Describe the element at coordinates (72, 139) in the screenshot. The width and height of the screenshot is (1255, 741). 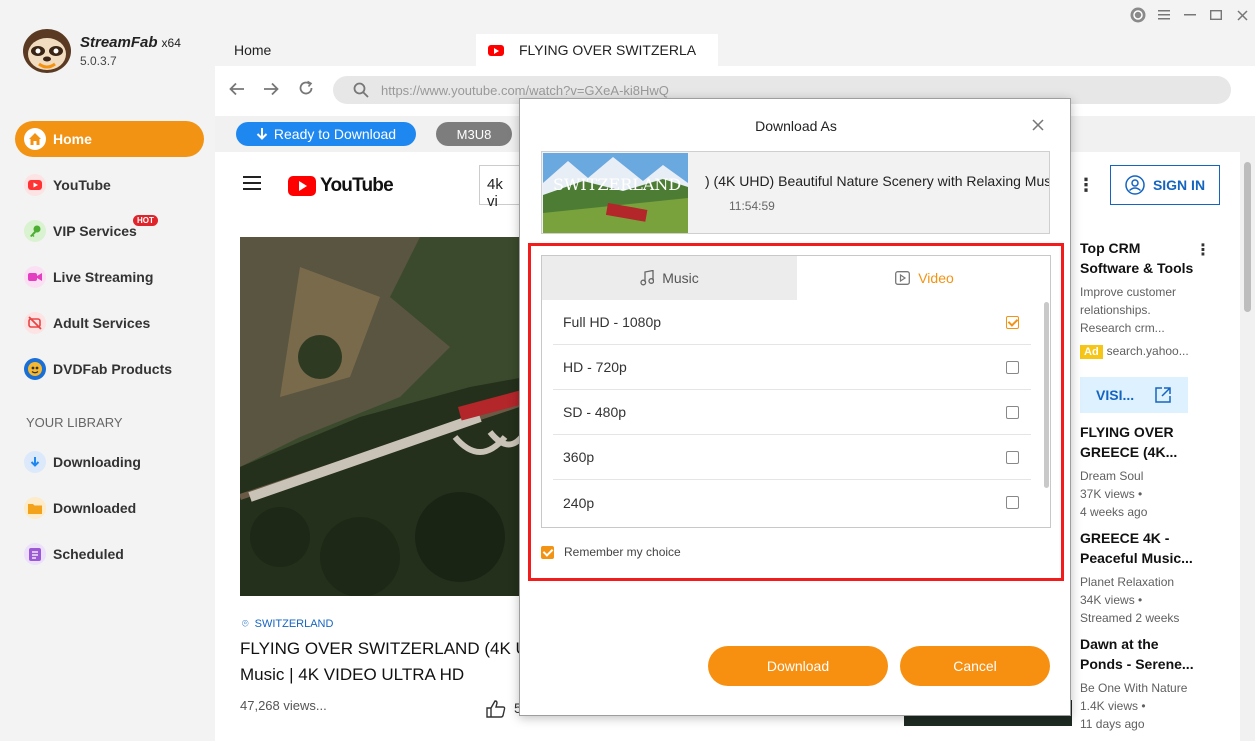
I see `sidebar-item-label: Home` at that location.